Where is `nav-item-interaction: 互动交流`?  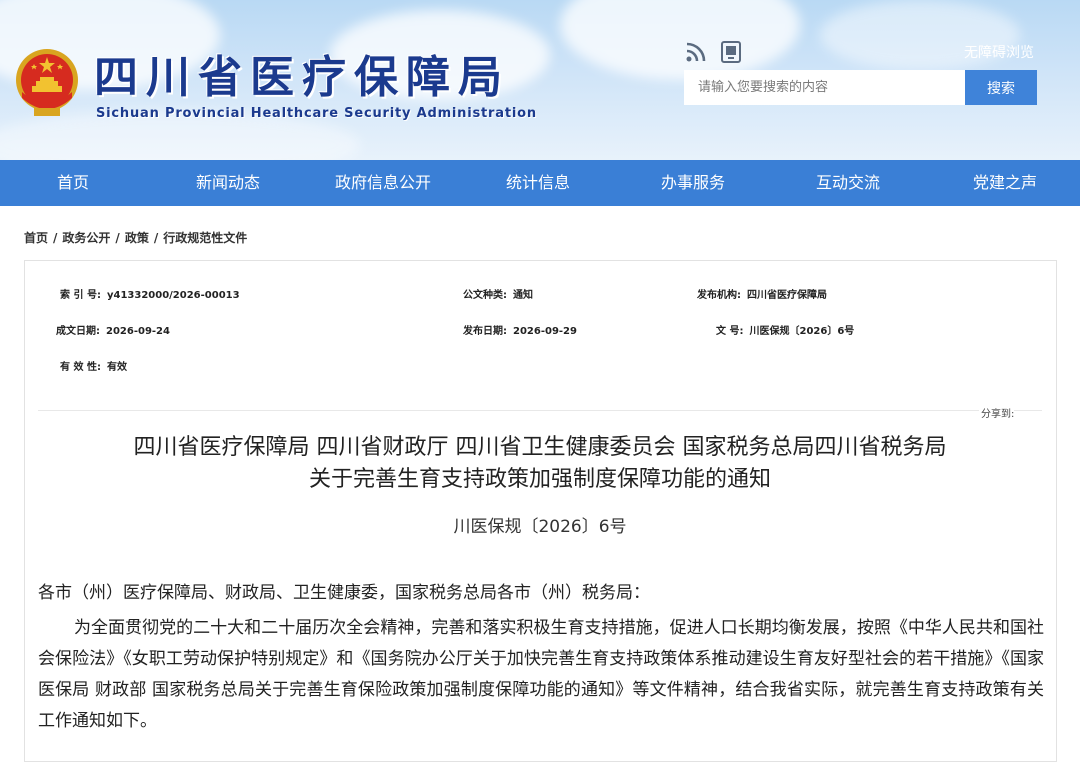 nav-item-interaction: 互动交流 is located at coordinates (848, 183).